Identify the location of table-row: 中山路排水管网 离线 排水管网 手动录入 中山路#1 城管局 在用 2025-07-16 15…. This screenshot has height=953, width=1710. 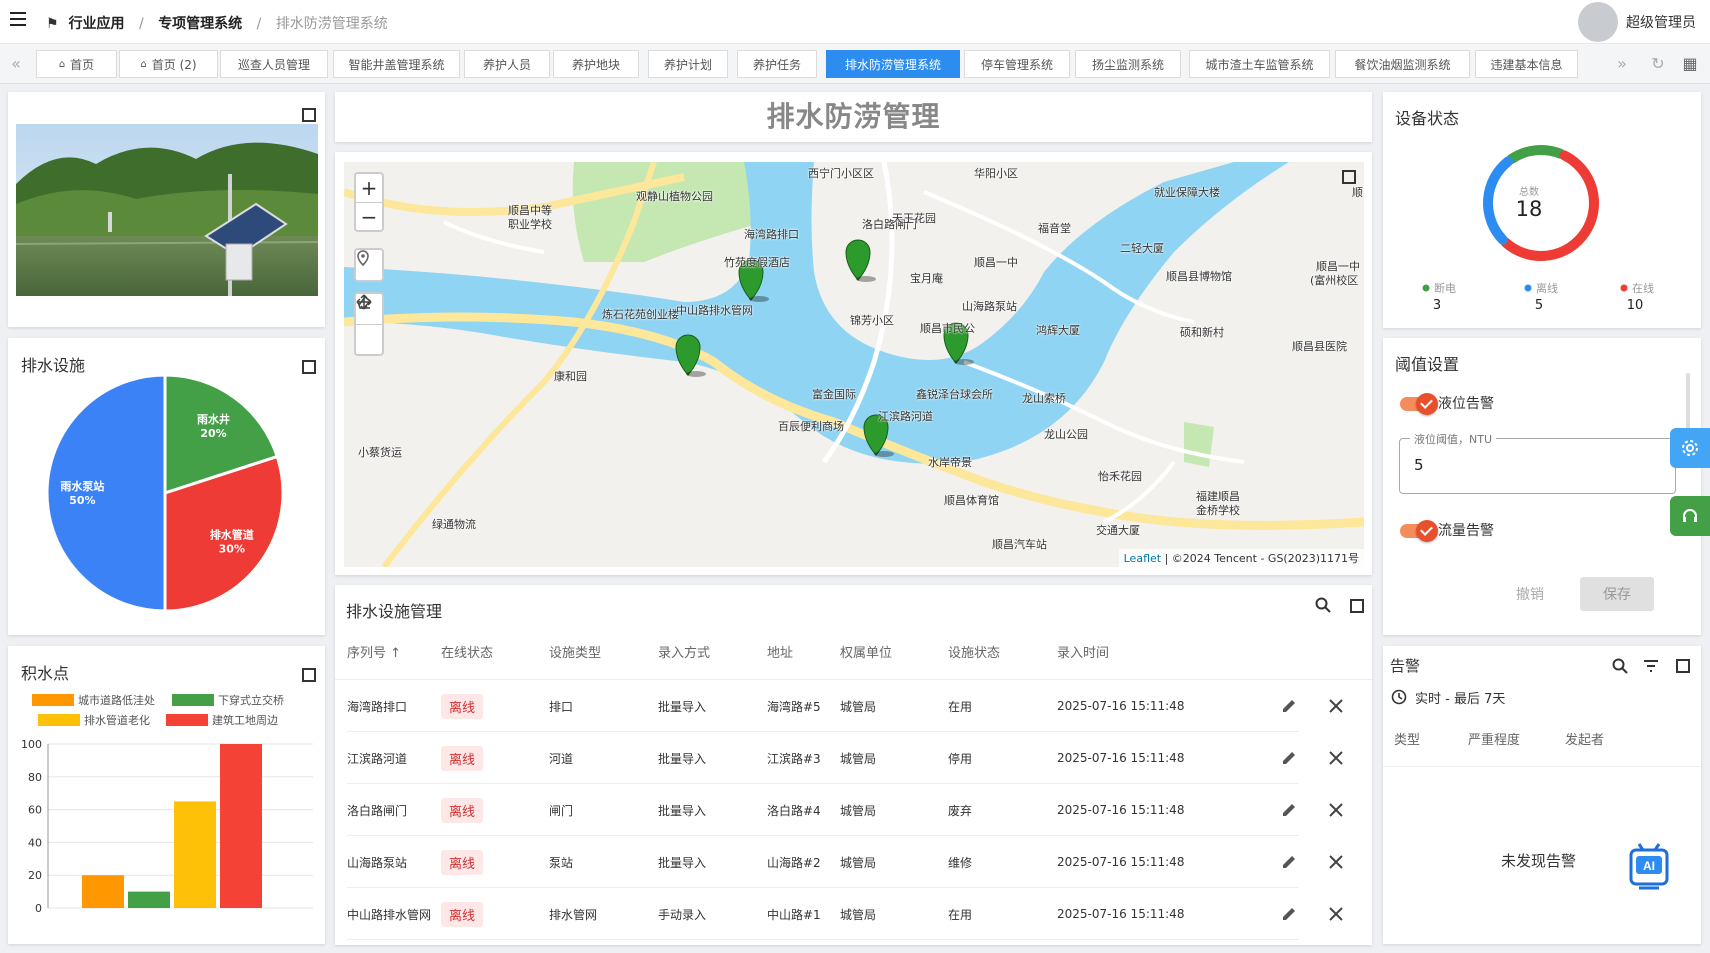
(845, 914).